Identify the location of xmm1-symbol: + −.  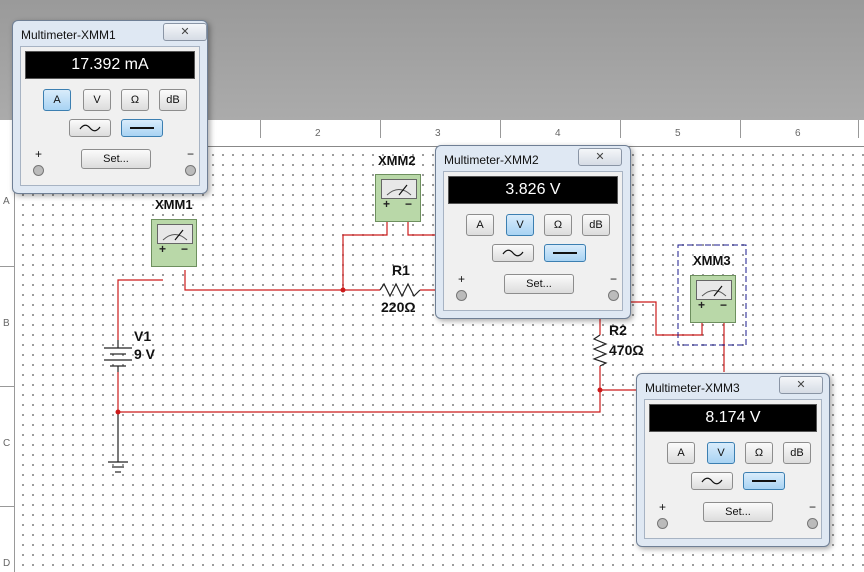
(174, 243).